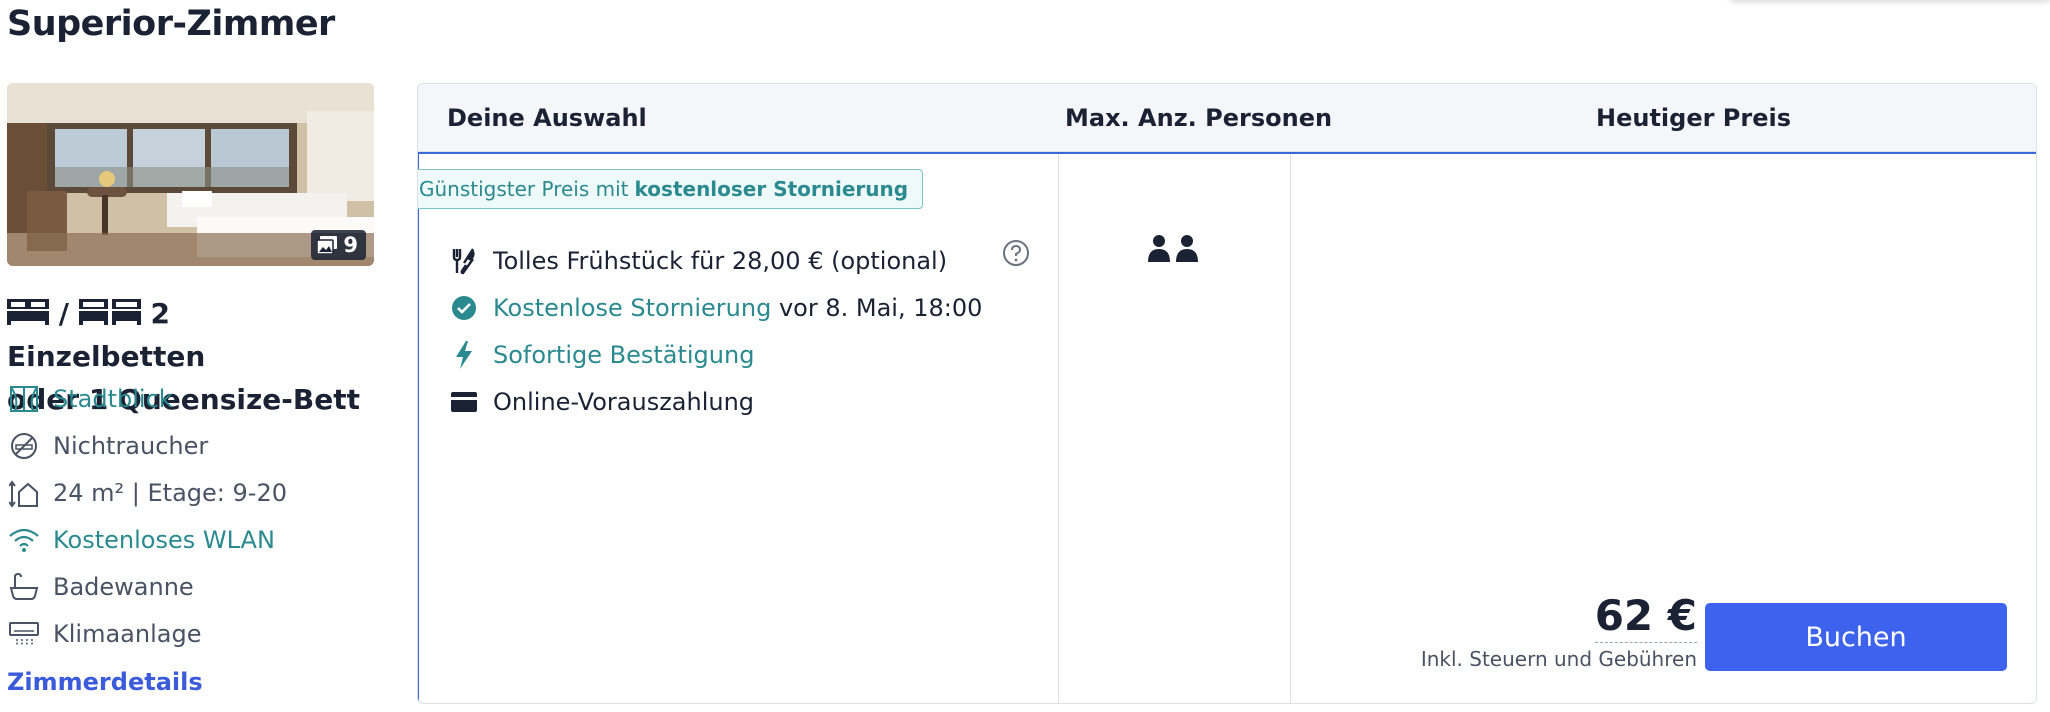 The width and height of the screenshot is (2050, 712). I want to click on fork-knife-icon, so click(464, 261).